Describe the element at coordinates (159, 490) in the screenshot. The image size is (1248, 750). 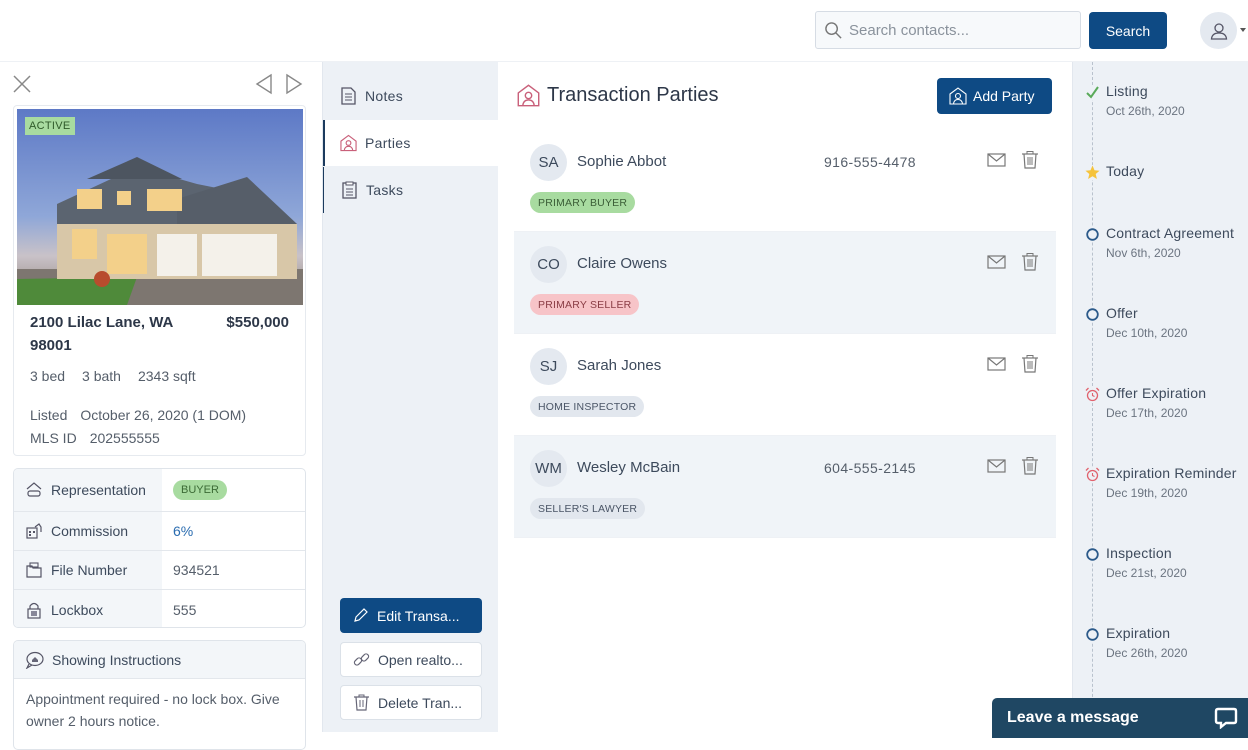
I see `detail-row-representation: Representation BUYER` at that location.